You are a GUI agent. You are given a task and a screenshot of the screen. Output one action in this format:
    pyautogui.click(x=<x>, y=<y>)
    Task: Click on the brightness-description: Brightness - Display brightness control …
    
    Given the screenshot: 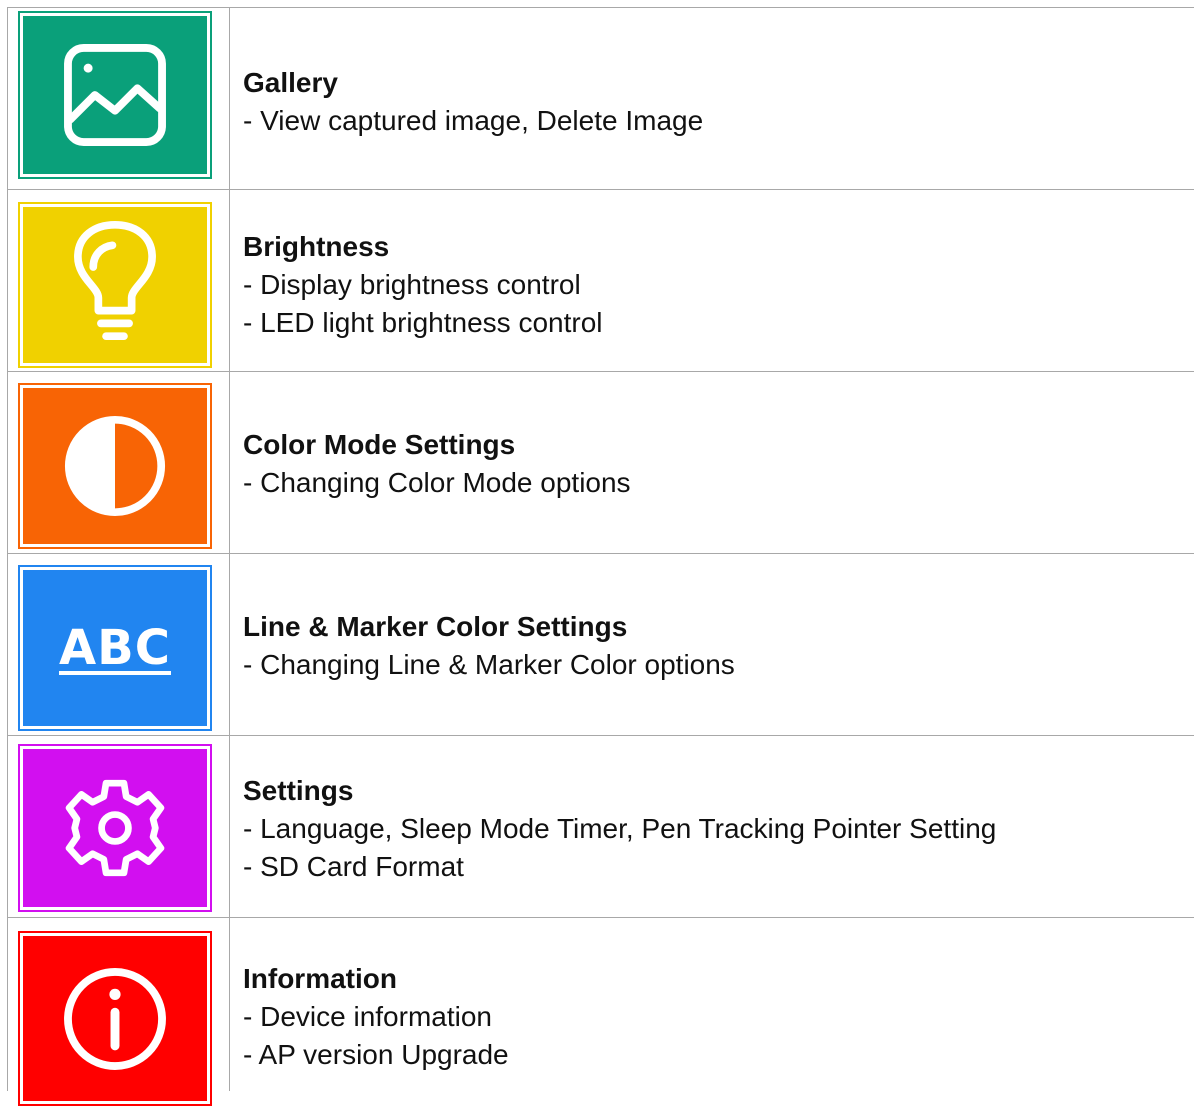 What is the action you would take?
    pyautogui.click(x=713, y=285)
    